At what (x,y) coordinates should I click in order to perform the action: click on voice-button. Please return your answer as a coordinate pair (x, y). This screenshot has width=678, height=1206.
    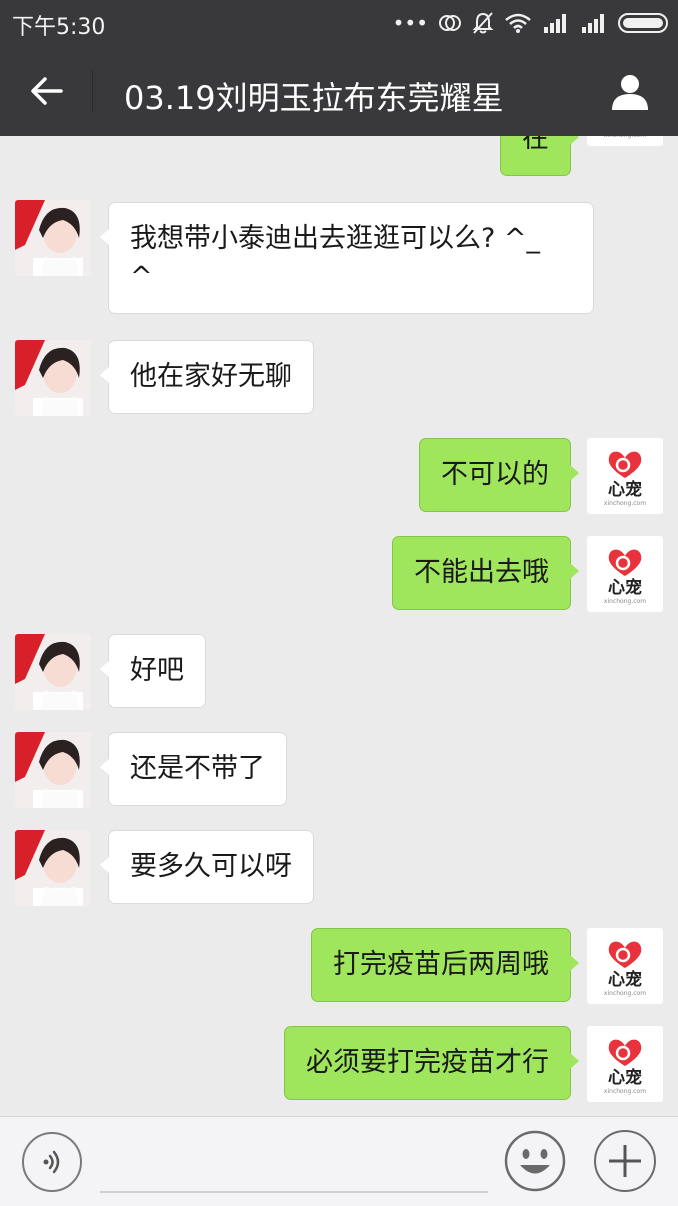
    Looking at the image, I should click on (52, 1162).